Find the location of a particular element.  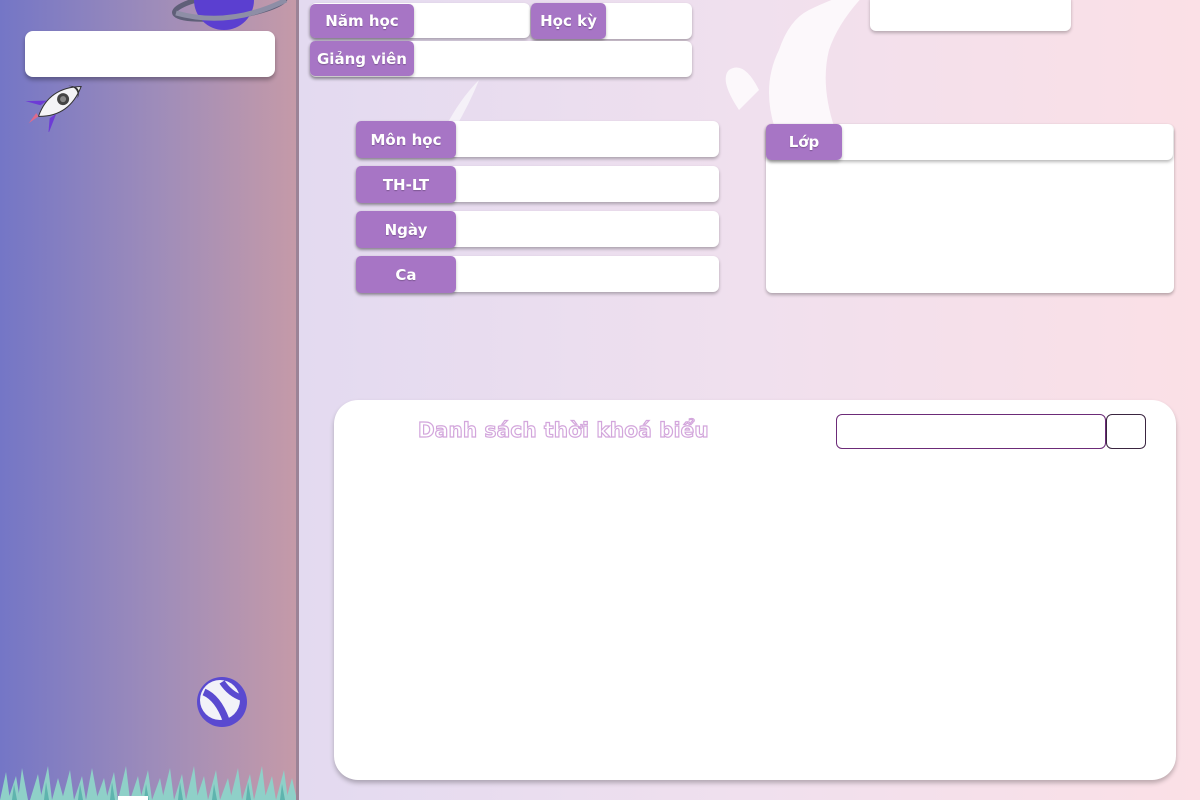

bunny-decoration is located at coordinates (792, 70).